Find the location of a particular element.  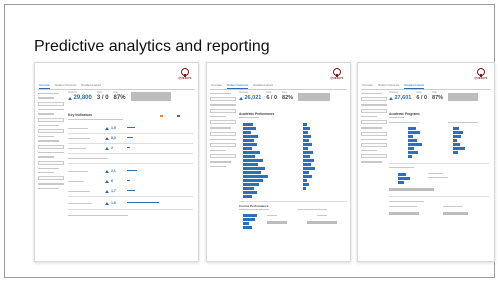

kpi-students: Students 29,800 is located at coordinates (80, 96).